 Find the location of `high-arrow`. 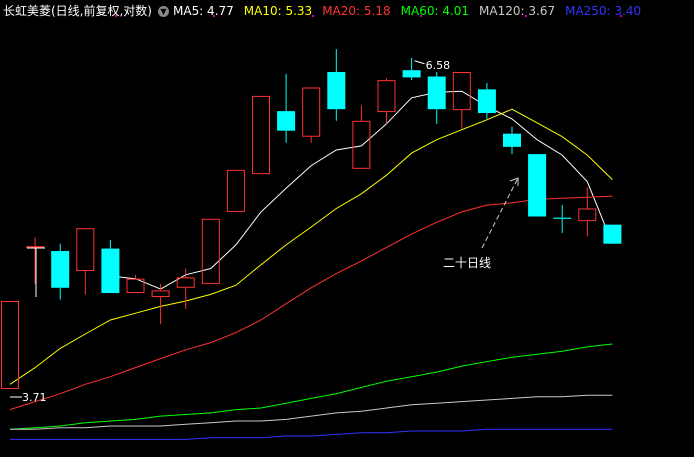

high-arrow is located at coordinates (419, 62).